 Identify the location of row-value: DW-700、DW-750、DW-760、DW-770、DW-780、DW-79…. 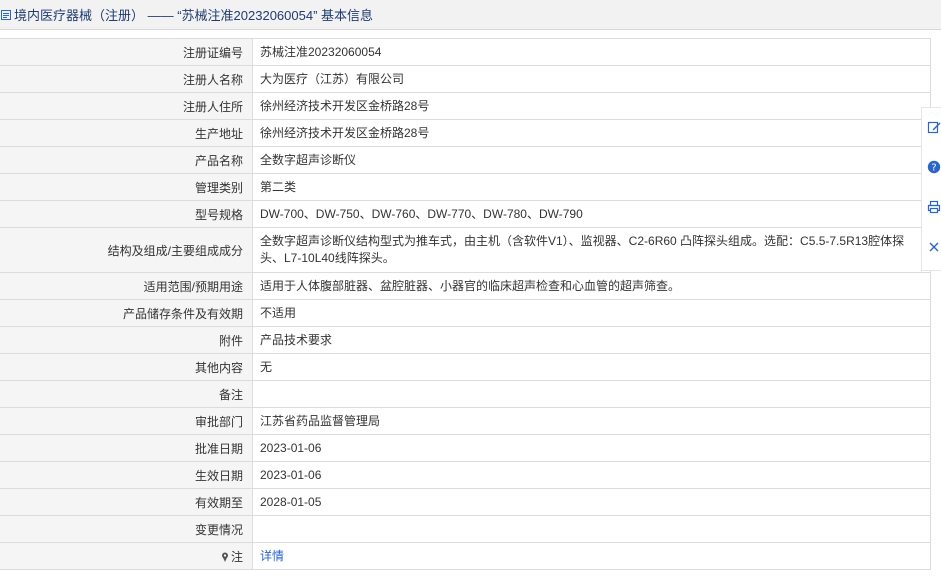
(421, 213).